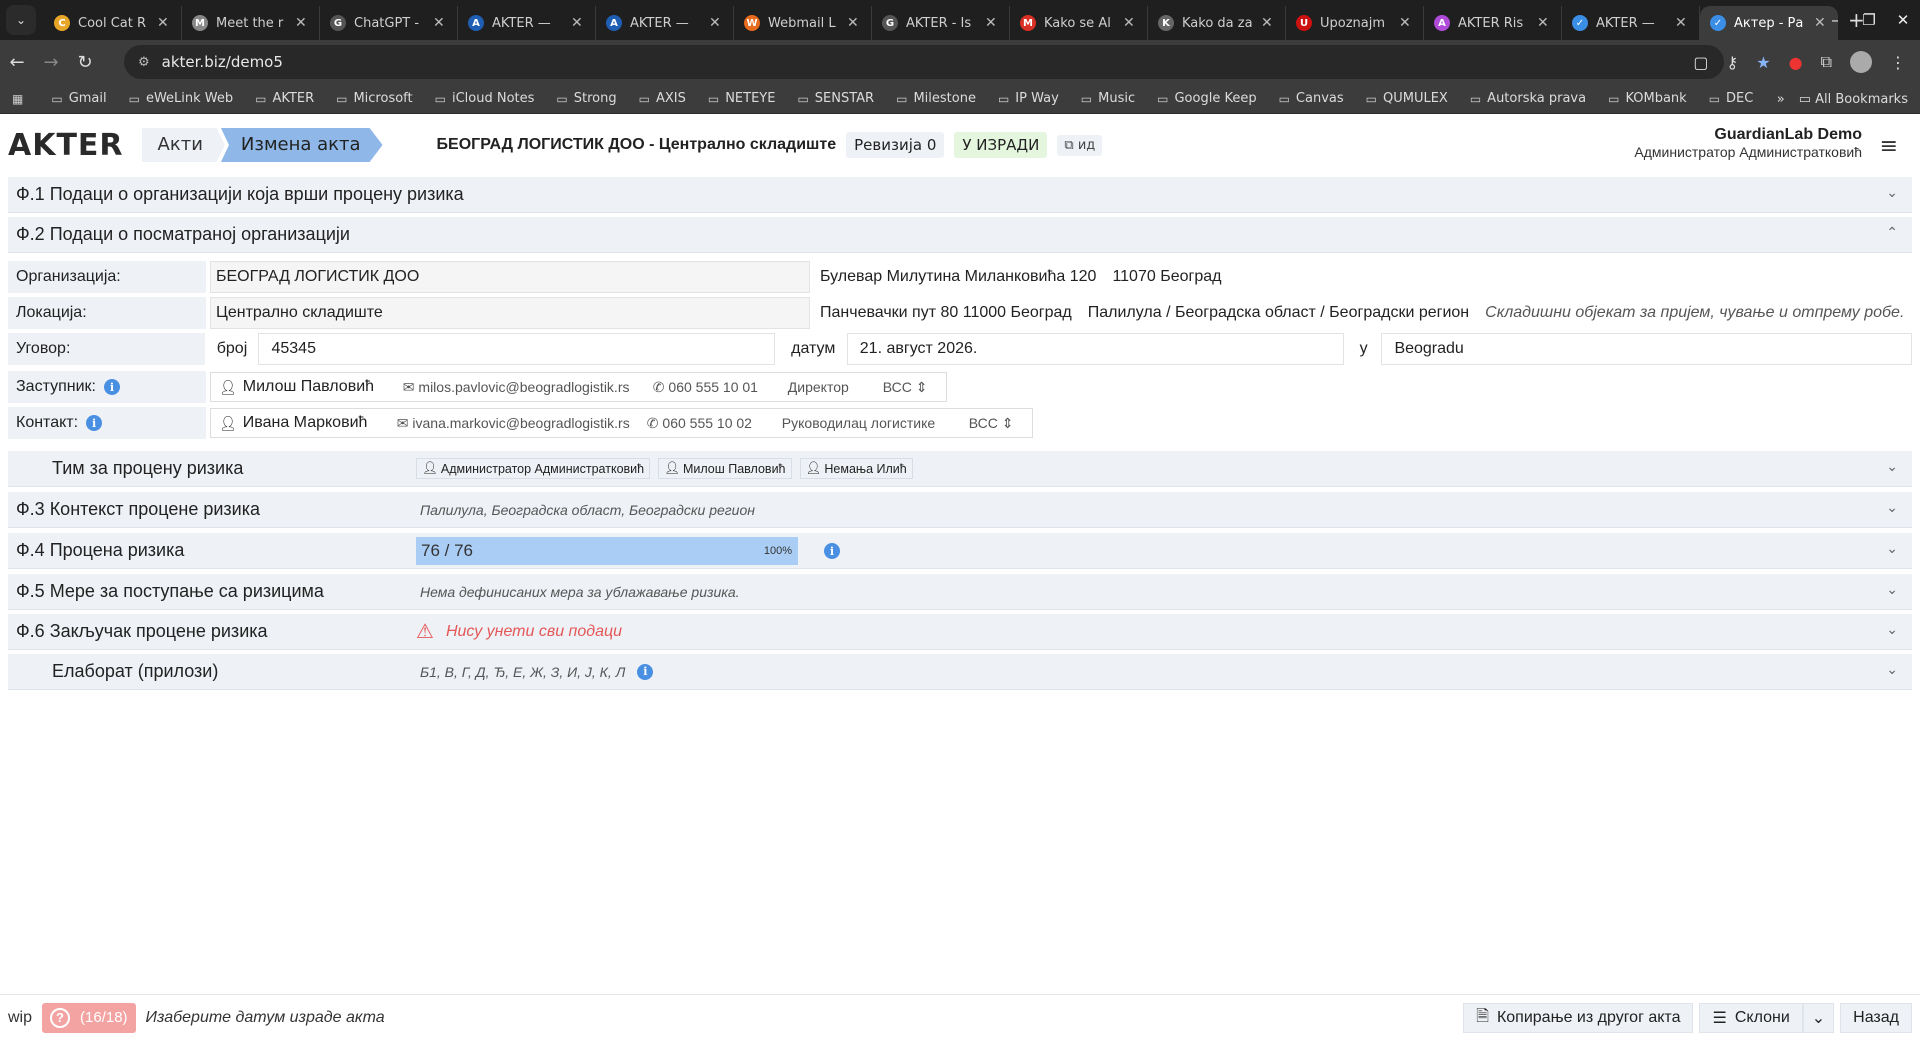 The image size is (1920, 1040). What do you see at coordinates (1311, 98) in the screenshot?
I see `bookmark-item: ▭ Canvas` at bounding box center [1311, 98].